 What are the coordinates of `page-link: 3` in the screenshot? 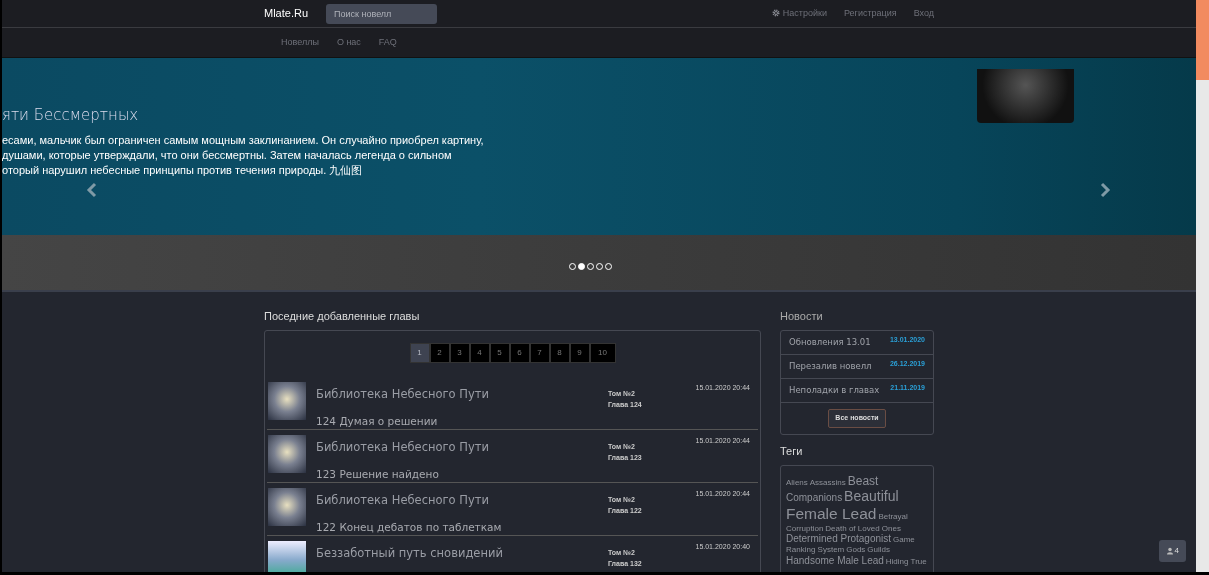 It's located at (459, 353).